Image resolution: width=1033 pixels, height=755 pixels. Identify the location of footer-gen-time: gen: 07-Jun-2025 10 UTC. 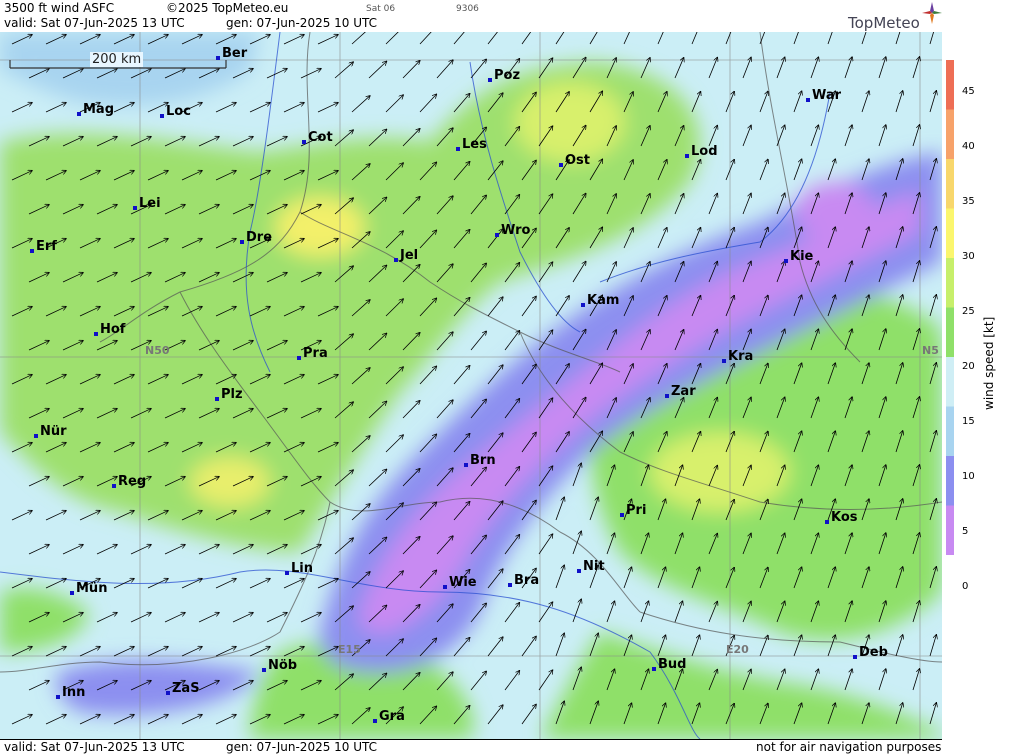
(302, 747).